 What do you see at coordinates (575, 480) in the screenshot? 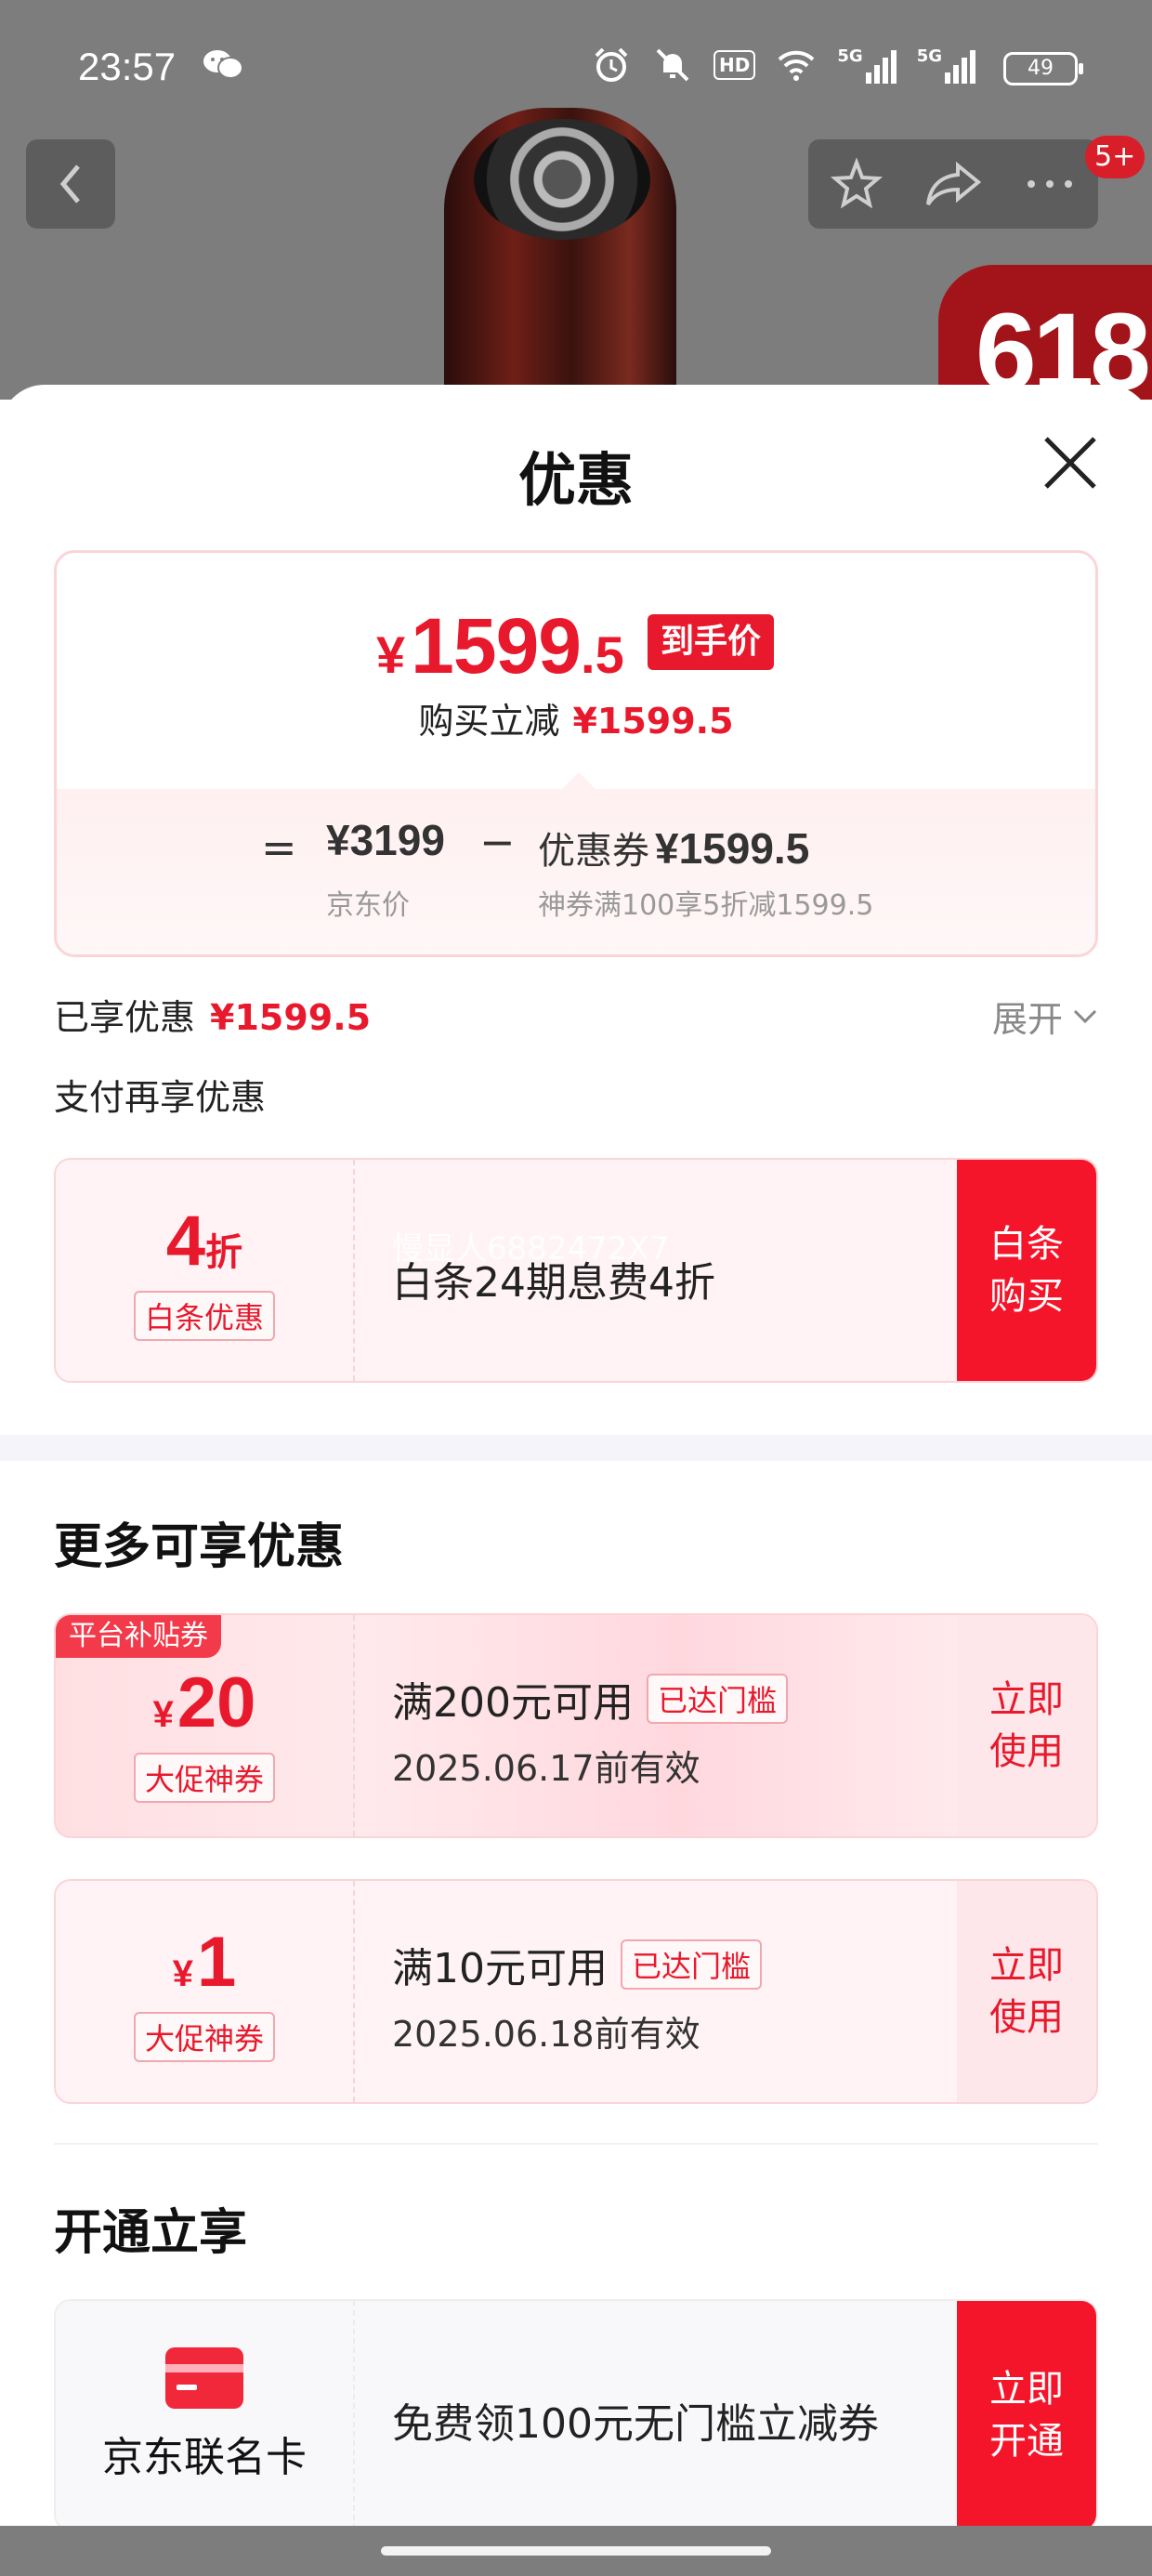
I see `sheet-title: 优惠` at bounding box center [575, 480].